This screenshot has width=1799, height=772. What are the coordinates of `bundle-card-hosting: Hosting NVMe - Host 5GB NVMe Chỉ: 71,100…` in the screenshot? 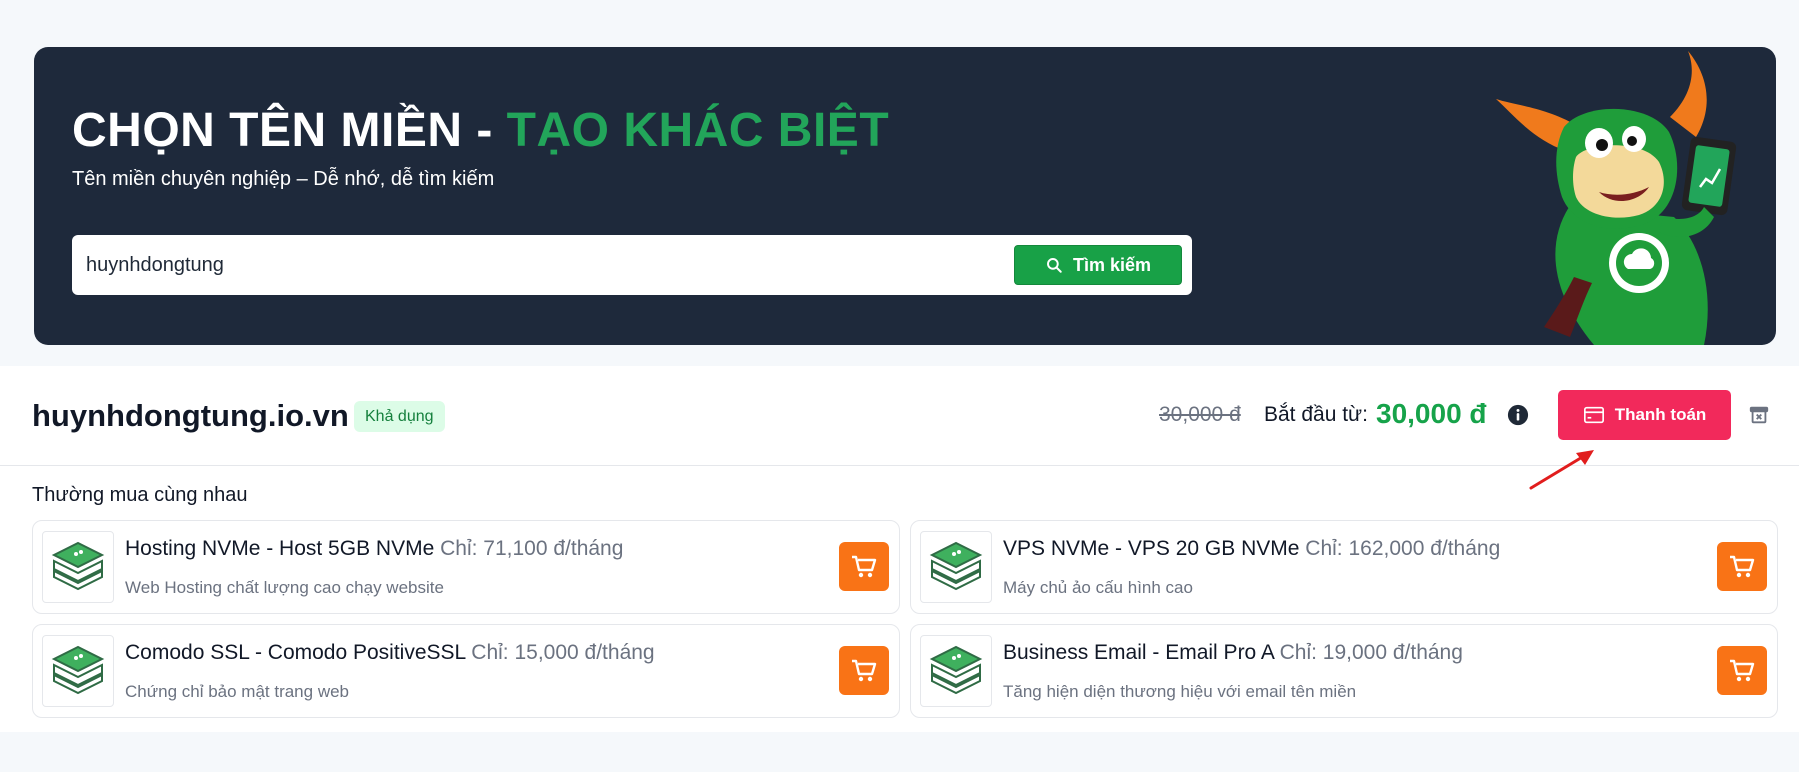 It's located at (466, 567).